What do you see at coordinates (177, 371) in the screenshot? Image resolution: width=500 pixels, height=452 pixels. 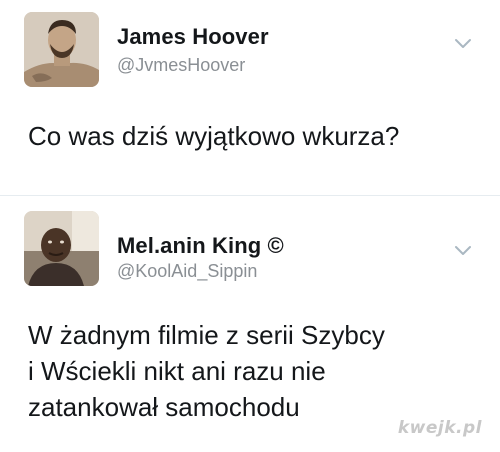 I see `tweet-text-line: i Wściekli nikt ani razu nie` at bounding box center [177, 371].